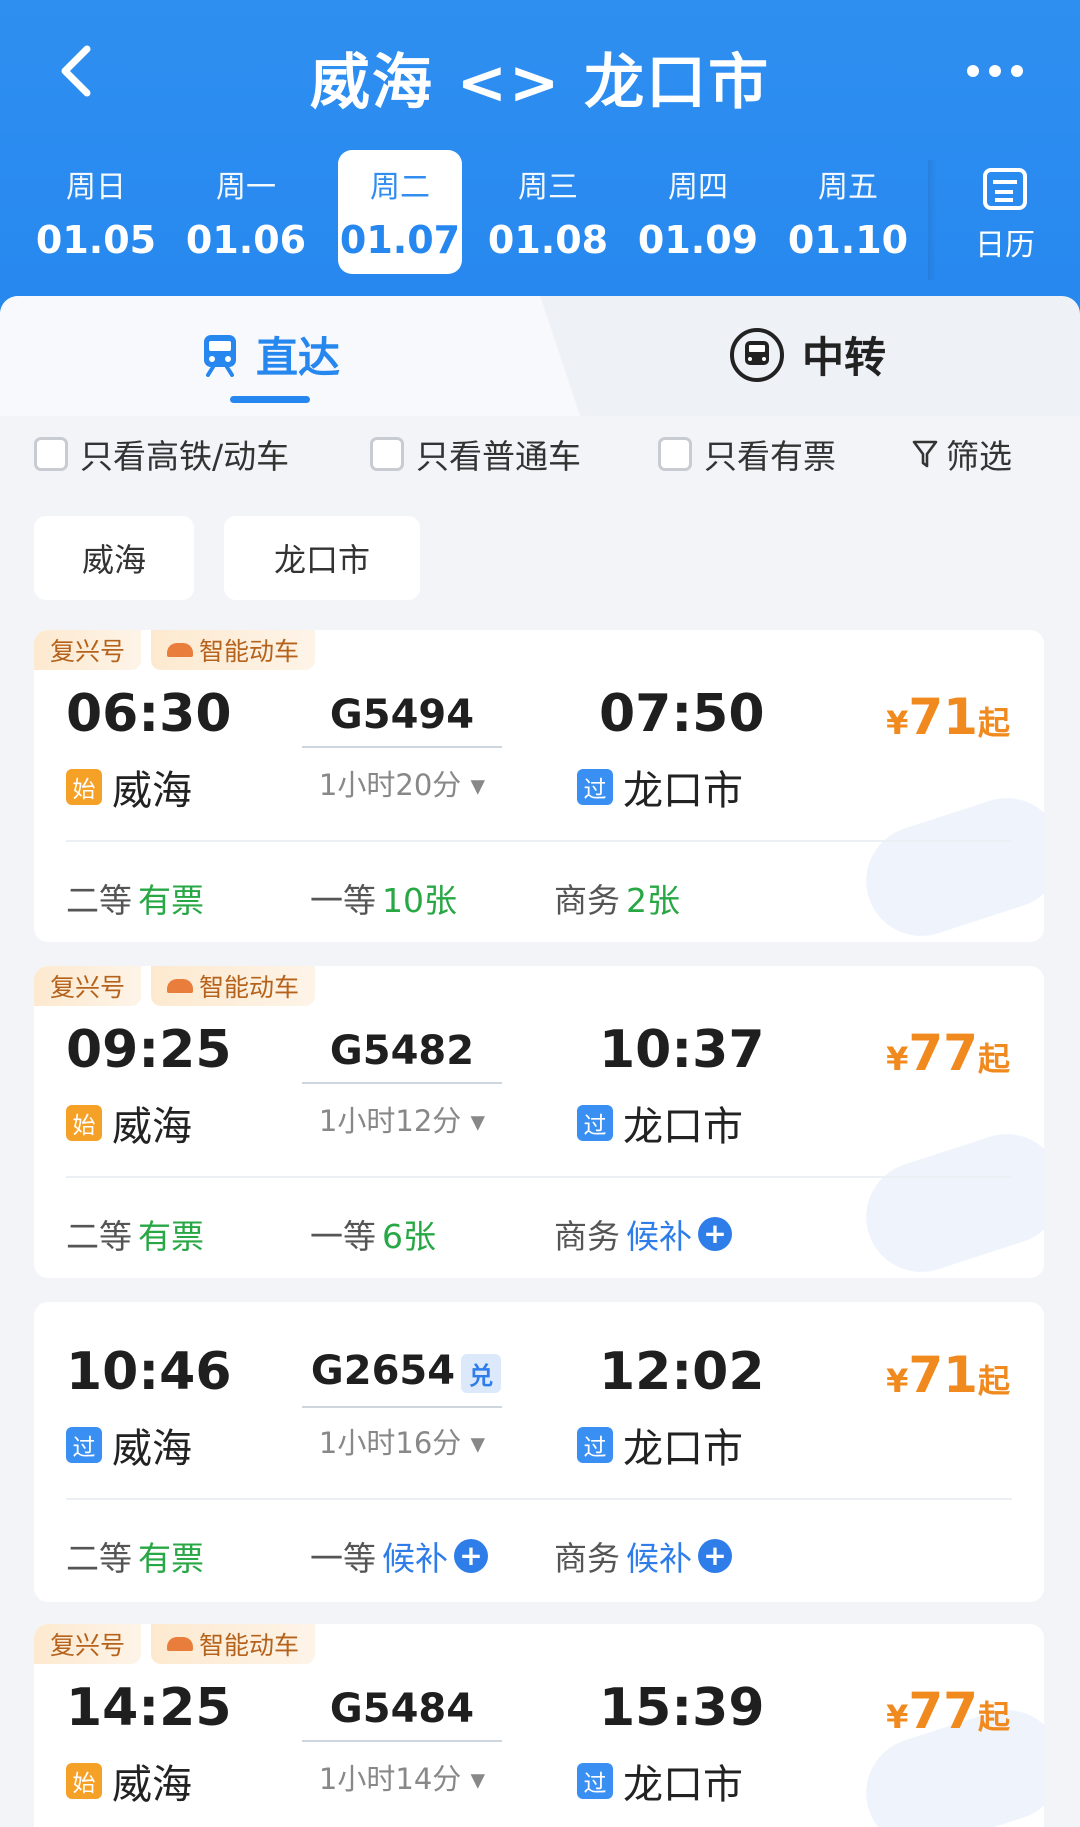 The image size is (1080, 1827). I want to click on mode-tabs: 直达 中转, so click(540, 356).